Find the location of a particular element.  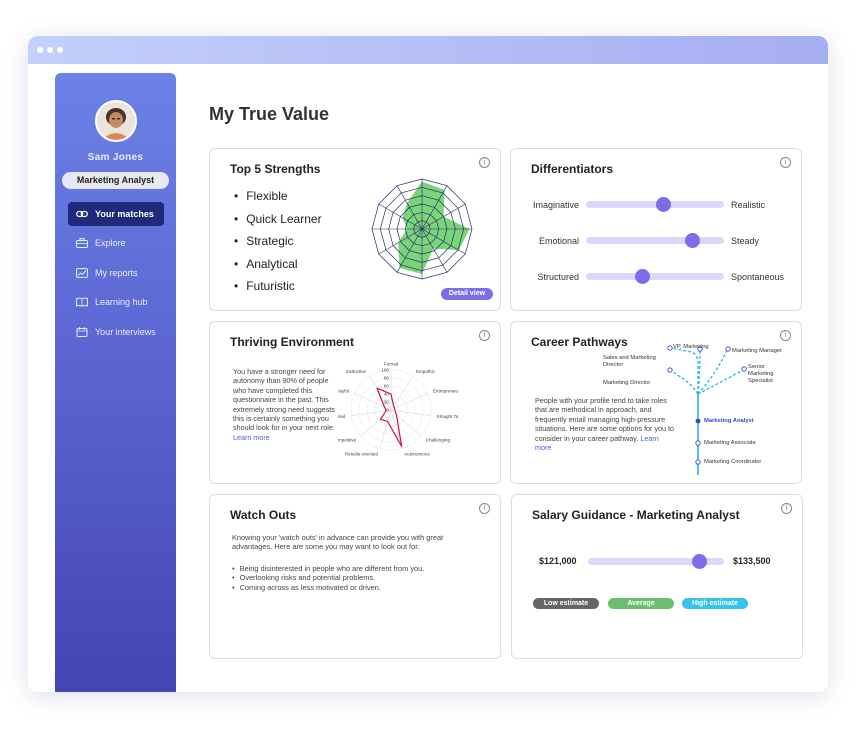

avatar-portrait-icon is located at coordinates (116, 121).